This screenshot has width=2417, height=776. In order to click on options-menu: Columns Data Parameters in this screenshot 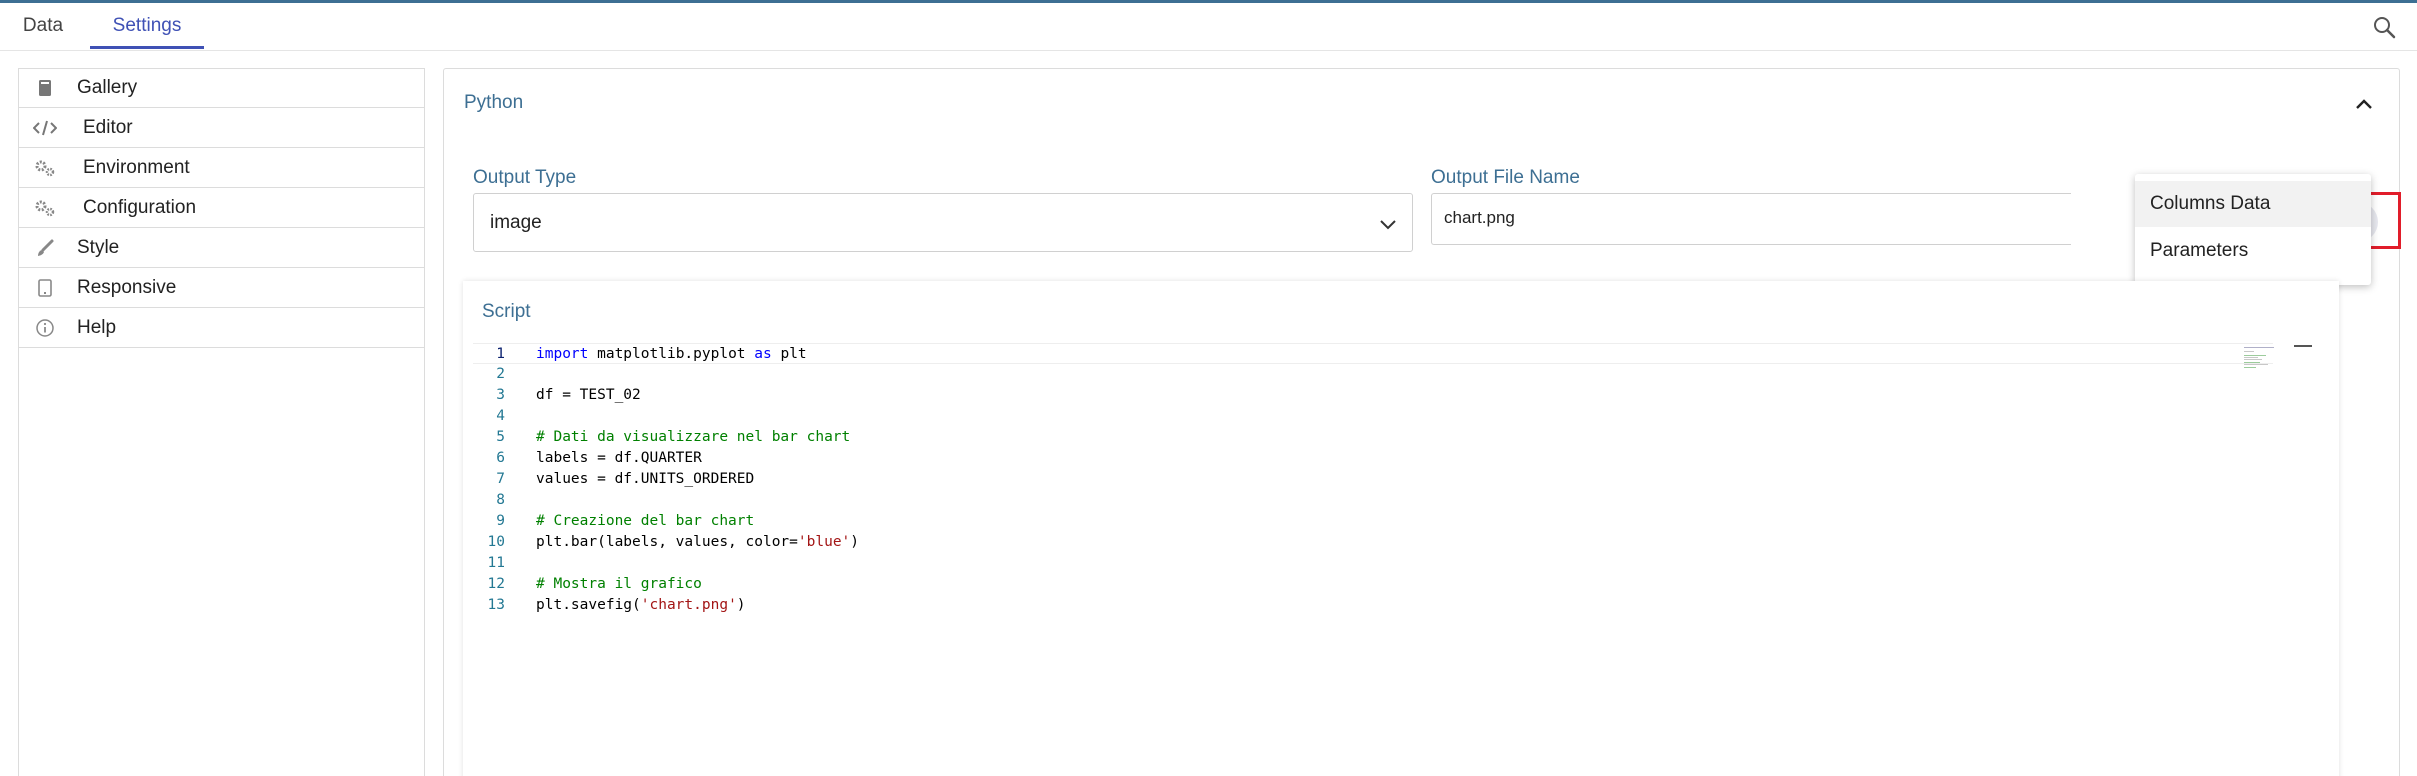, I will do `click(2253, 229)`.